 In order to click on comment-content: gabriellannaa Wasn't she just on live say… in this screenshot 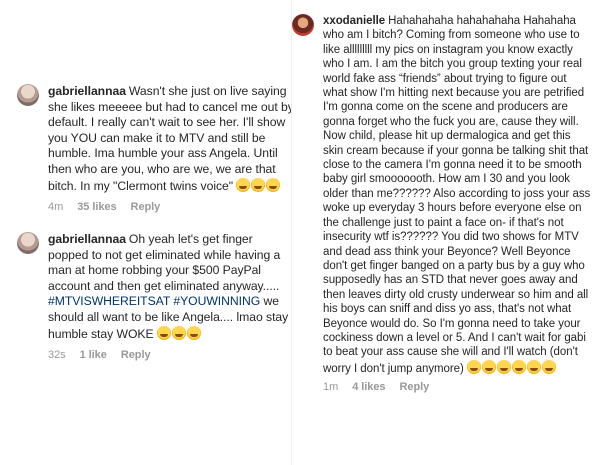, I will do `click(171, 139)`.